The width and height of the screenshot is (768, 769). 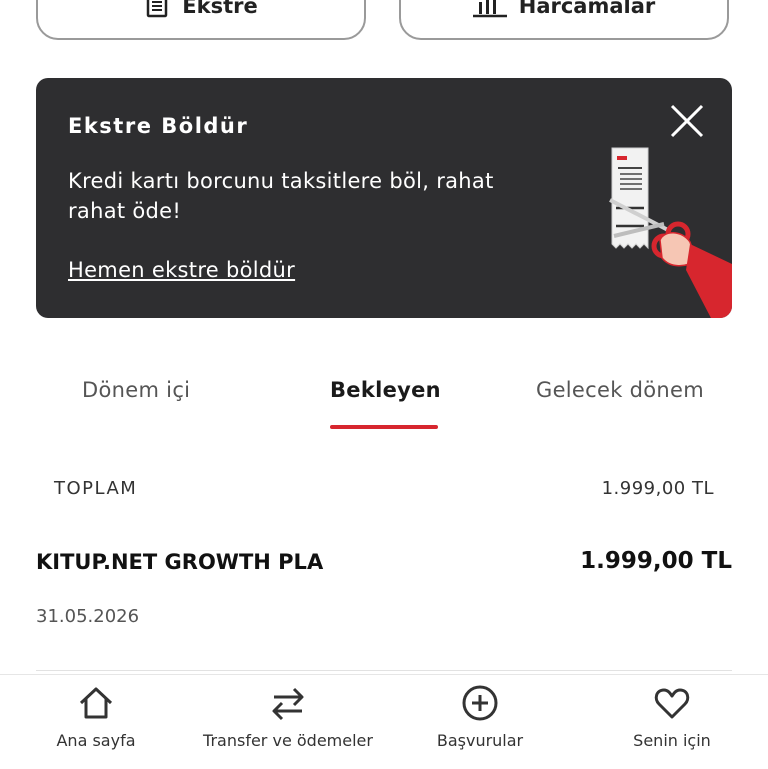 I want to click on heart-icon, so click(x=672, y=703).